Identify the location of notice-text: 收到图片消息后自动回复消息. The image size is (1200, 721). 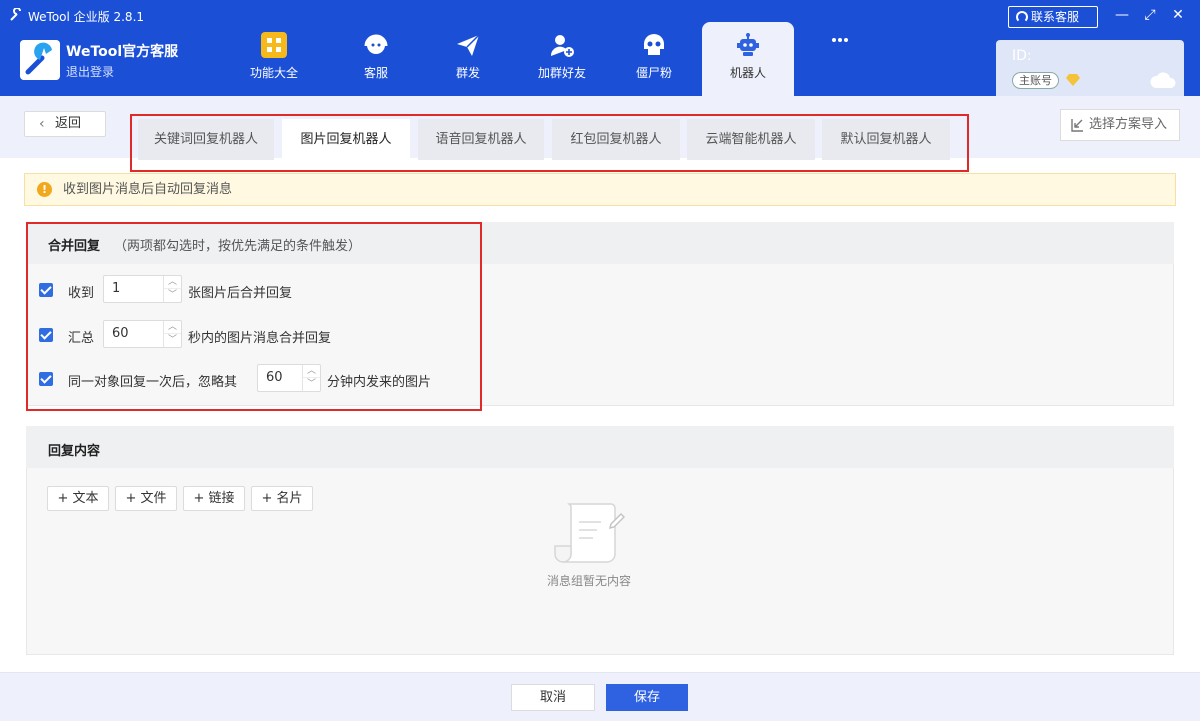
(148, 189).